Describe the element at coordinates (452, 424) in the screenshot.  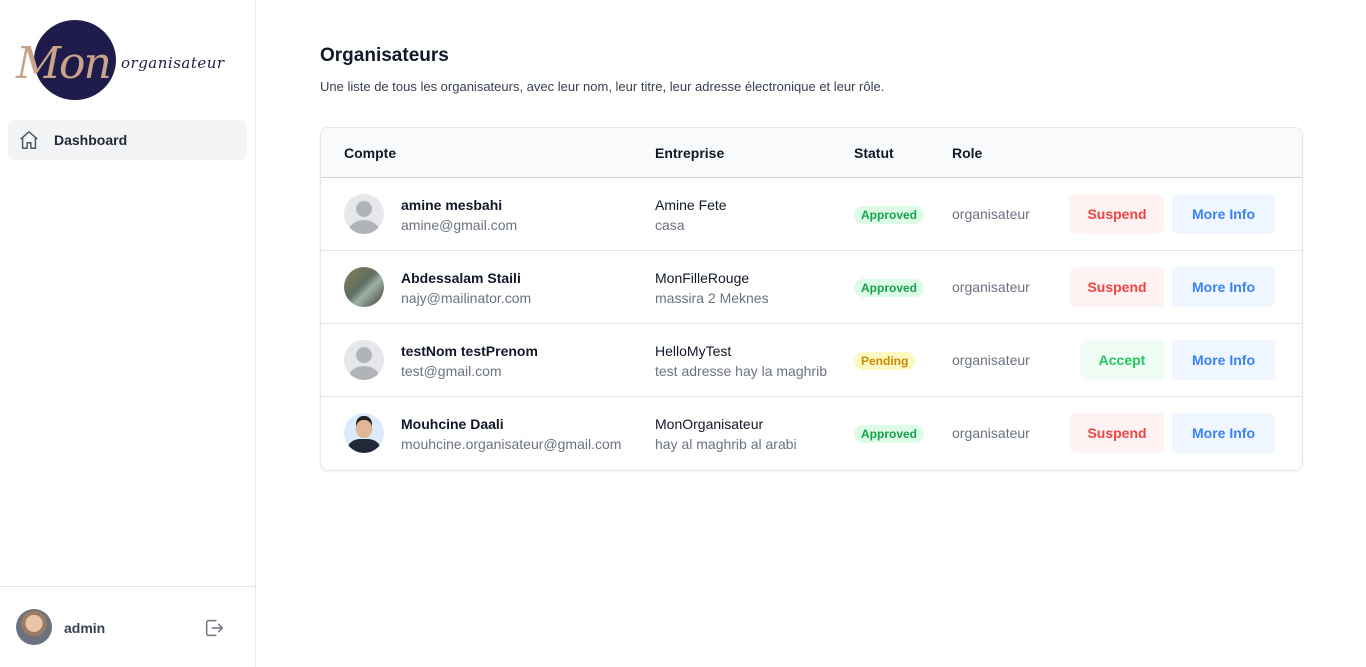
I see `account-name: Mouhcine Daali` at that location.